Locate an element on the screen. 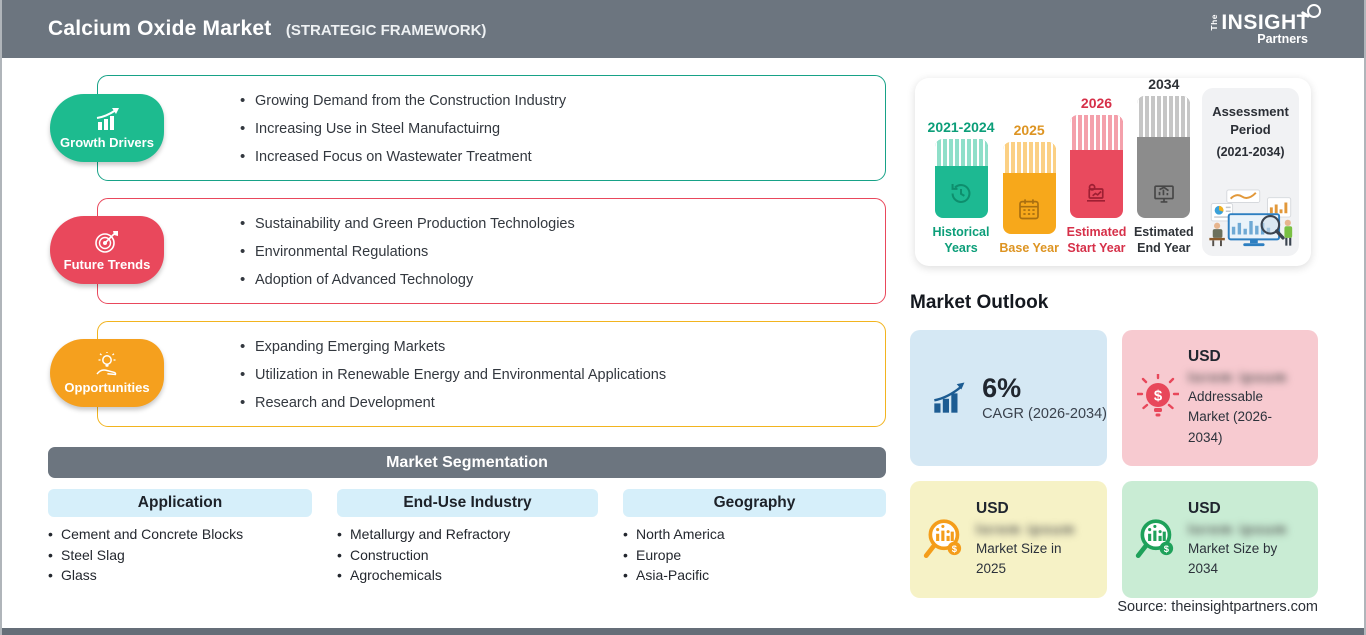  footer-bar is located at coordinates (683, 631).